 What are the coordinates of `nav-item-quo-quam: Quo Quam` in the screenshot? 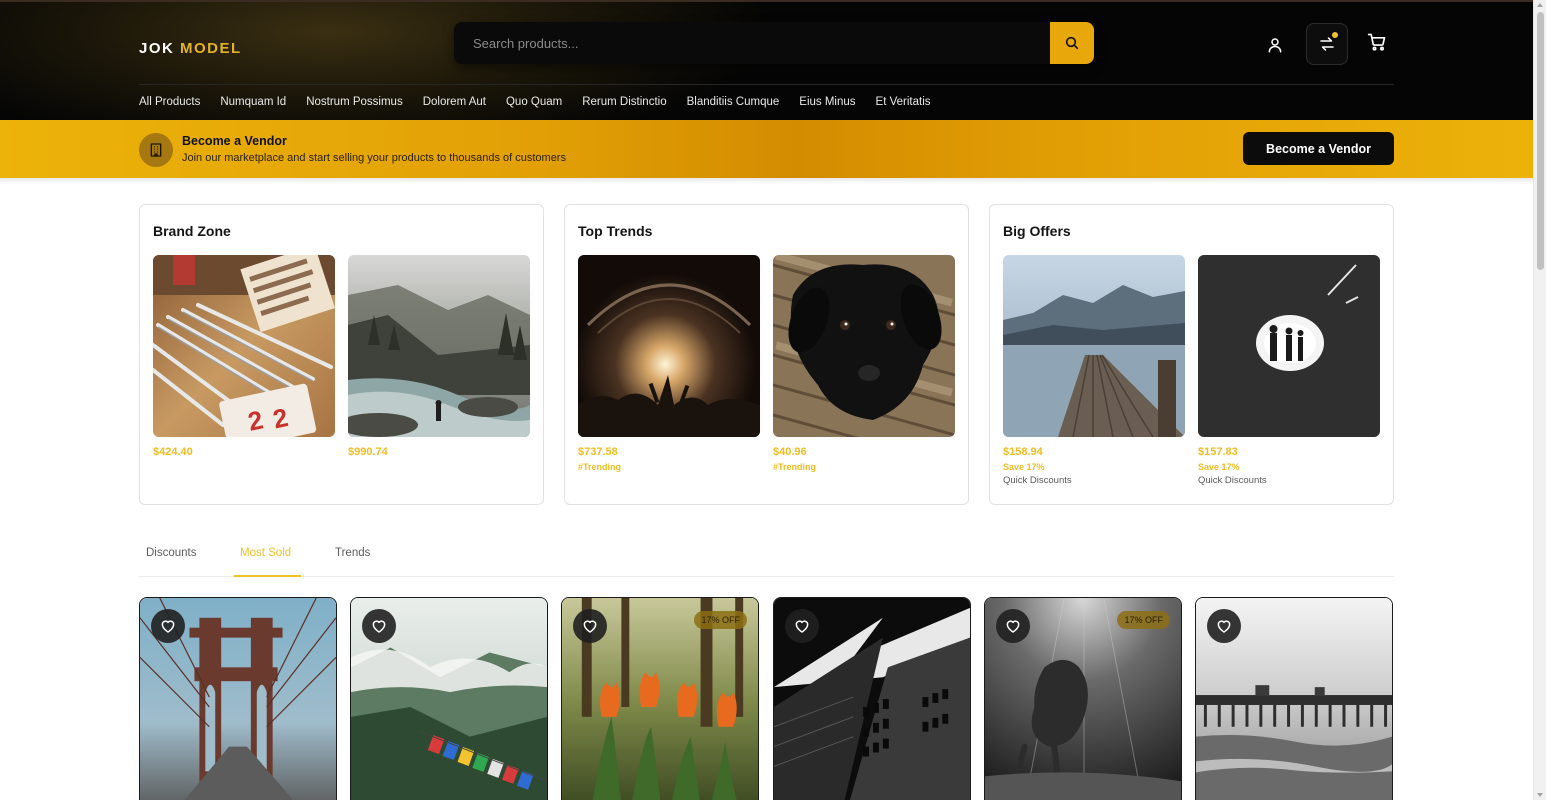 It's located at (534, 102).